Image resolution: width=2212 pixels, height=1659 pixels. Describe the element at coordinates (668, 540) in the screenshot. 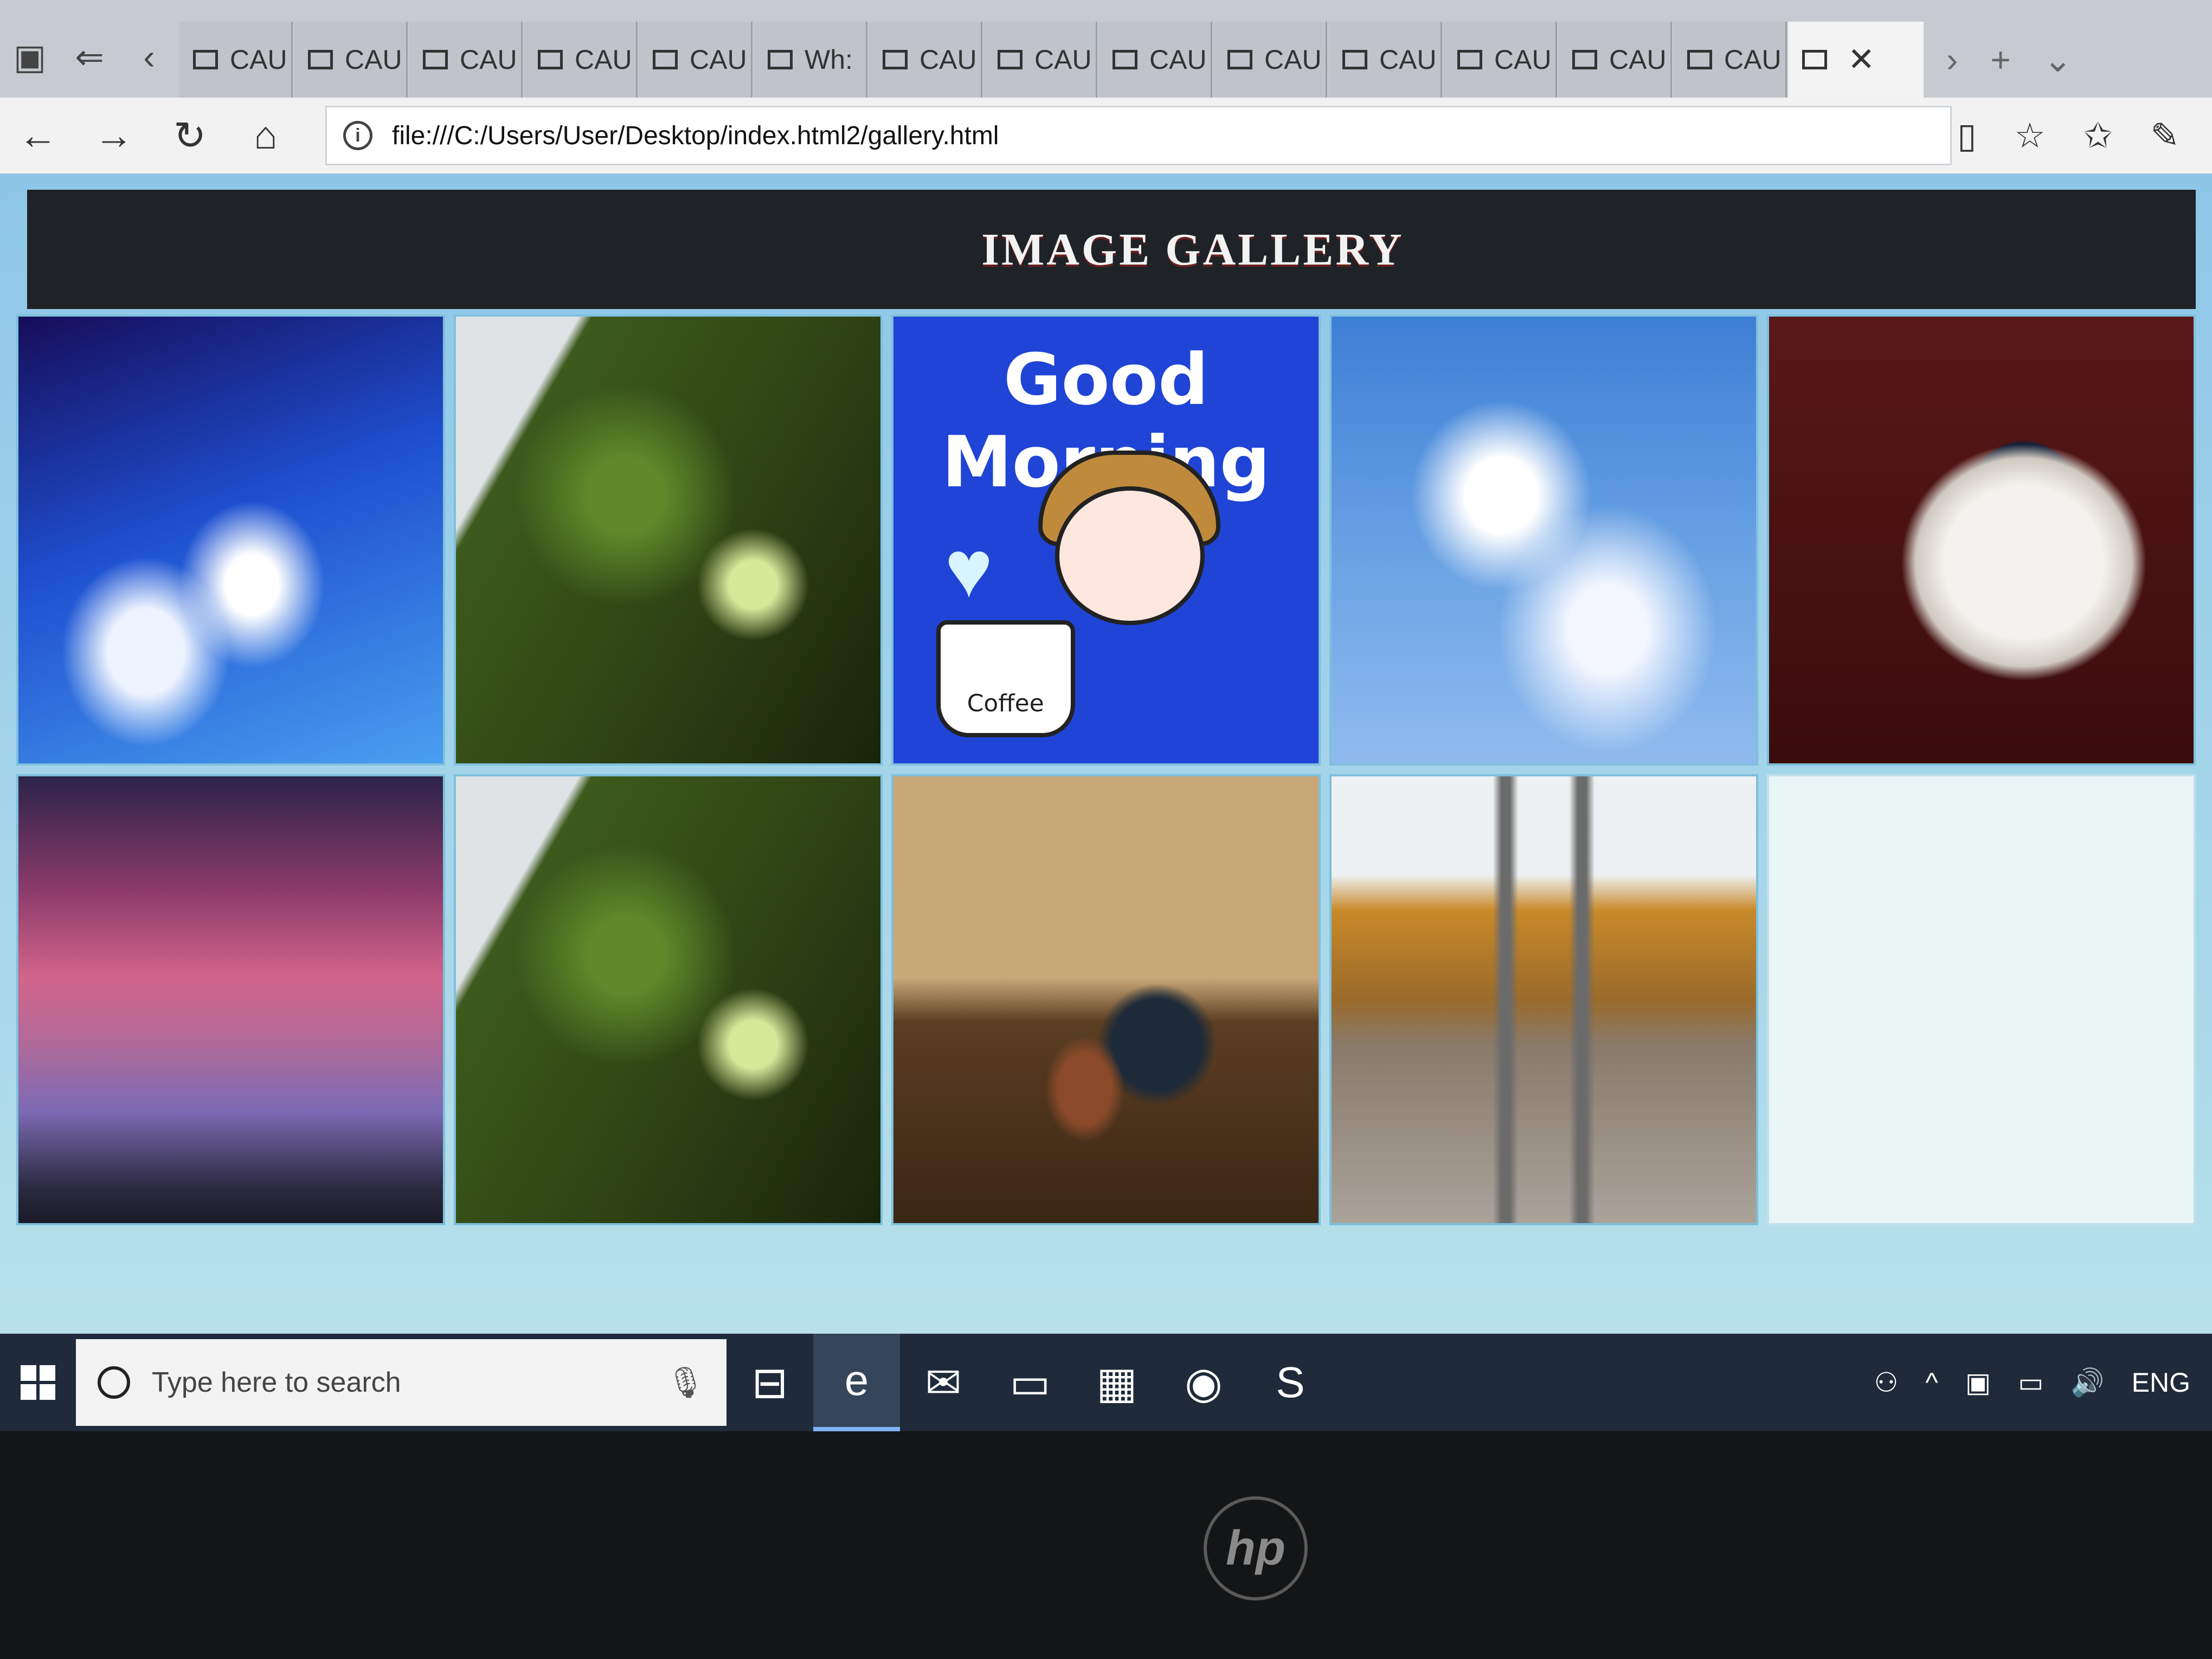

I see `rain-umbrella-photo` at that location.